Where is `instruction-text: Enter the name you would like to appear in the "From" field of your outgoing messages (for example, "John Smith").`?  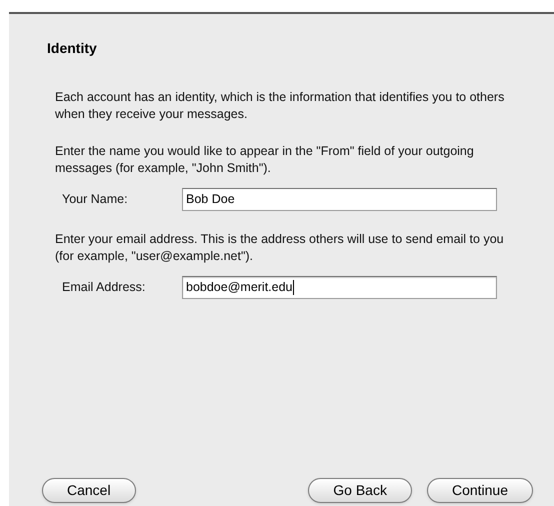 instruction-text: Enter the name you would like to appear in the "From" field of your outgoing messages (for example, "John Smith"). is located at coordinates (265, 160).